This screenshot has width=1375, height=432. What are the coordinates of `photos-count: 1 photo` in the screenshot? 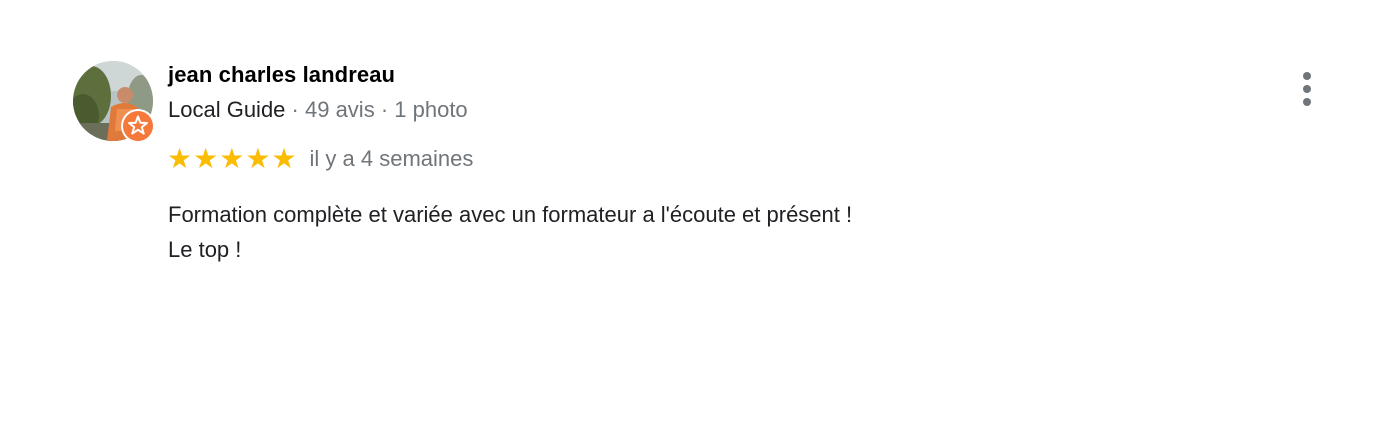 It's located at (431, 109).